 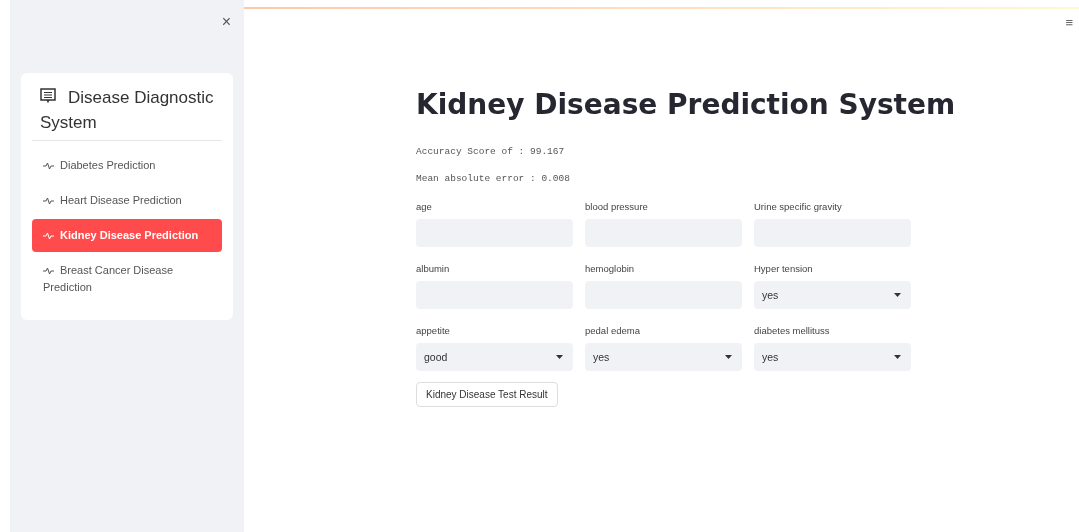 I want to click on metric-text: Accuracy Score of : 99.167, so click(x=491, y=152).